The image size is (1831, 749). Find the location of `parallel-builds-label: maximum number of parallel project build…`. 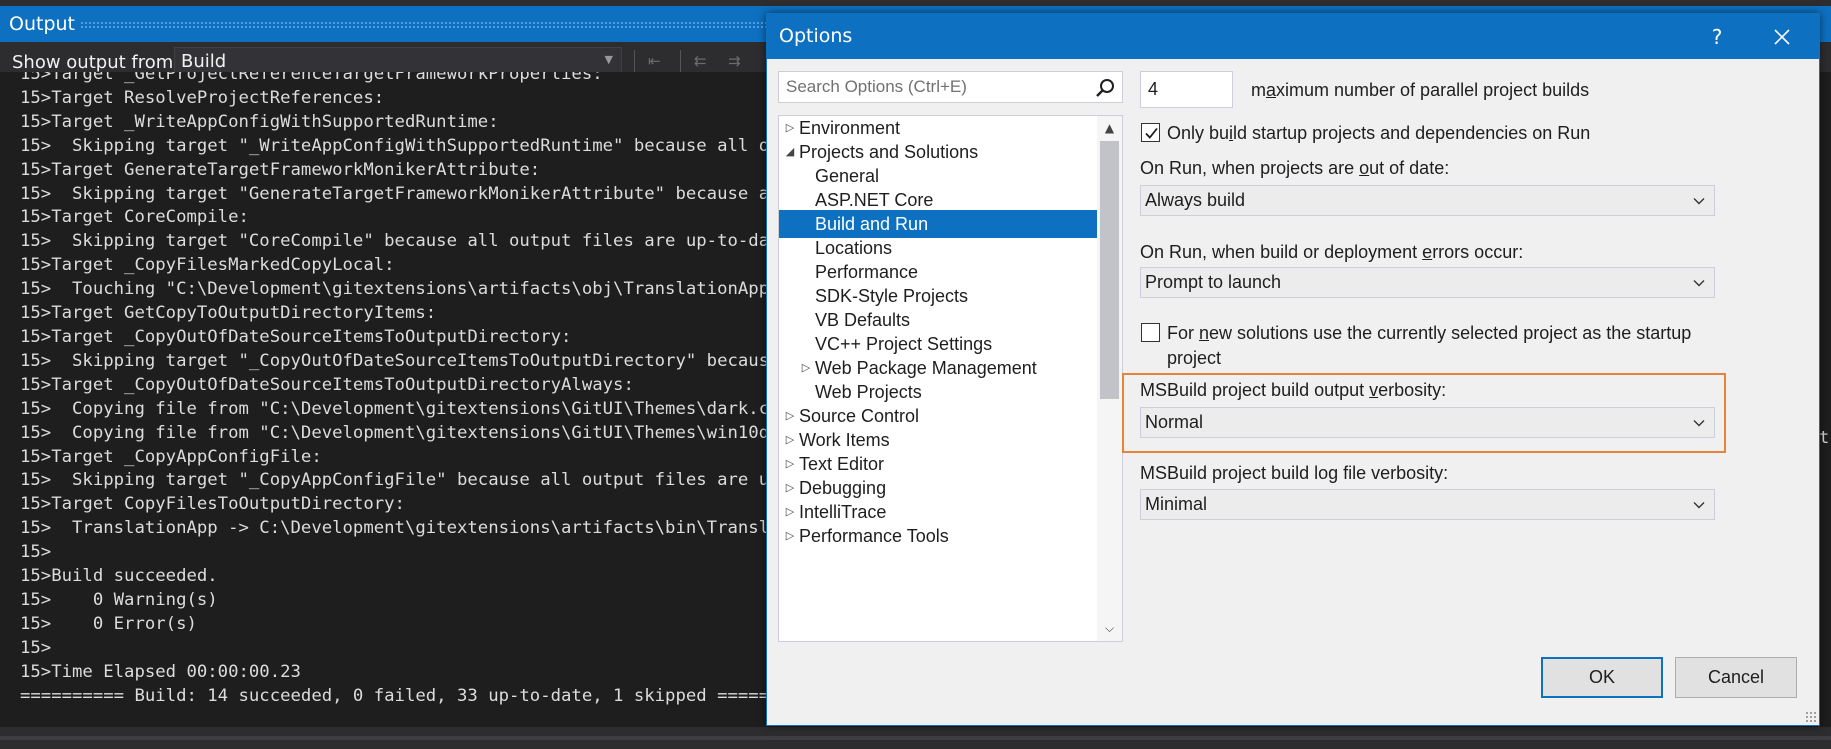

parallel-builds-label: maximum number of parallel project build… is located at coordinates (1420, 90).